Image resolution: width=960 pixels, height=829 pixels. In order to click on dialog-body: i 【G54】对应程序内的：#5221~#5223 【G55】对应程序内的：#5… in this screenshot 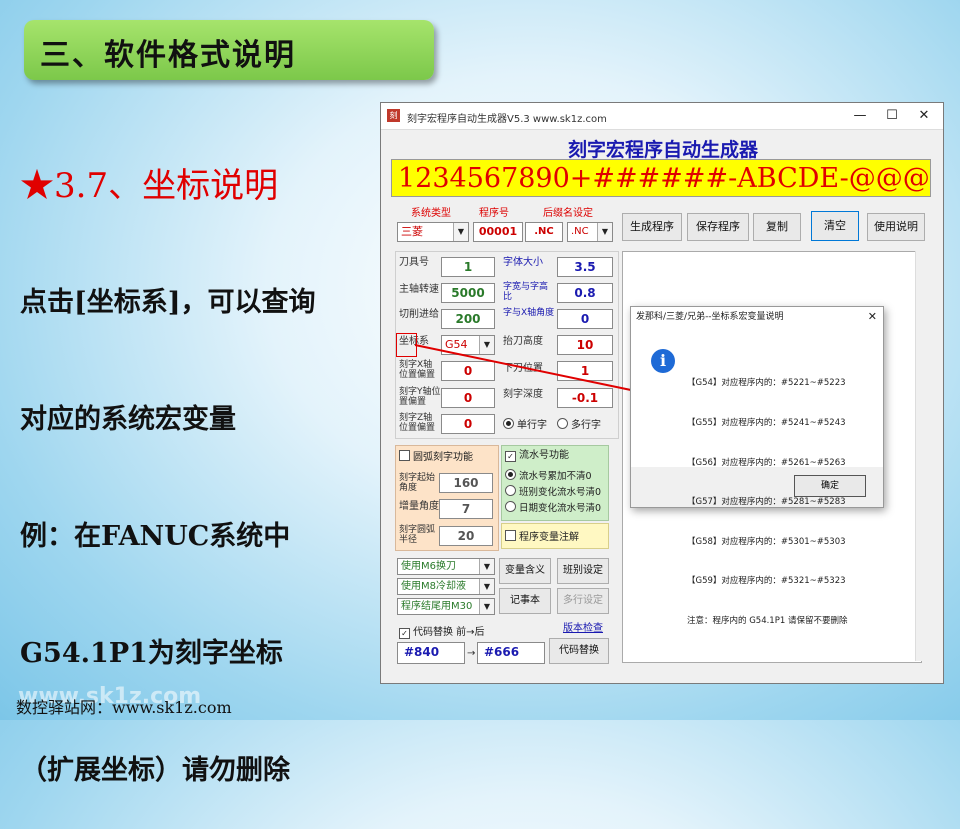, I will do `click(757, 476)`.